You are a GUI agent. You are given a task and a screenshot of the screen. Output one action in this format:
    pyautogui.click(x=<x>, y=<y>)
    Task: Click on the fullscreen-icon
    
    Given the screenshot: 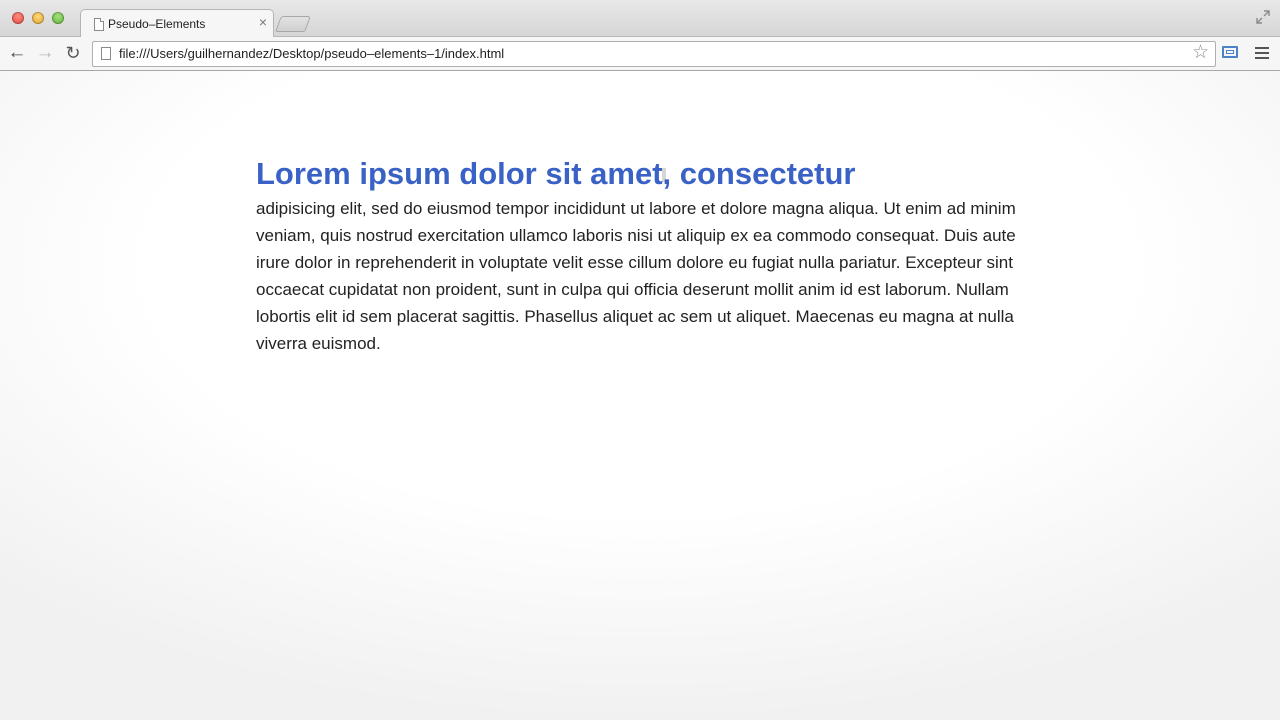 What is the action you would take?
    pyautogui.click(x=1263, y=17)
    